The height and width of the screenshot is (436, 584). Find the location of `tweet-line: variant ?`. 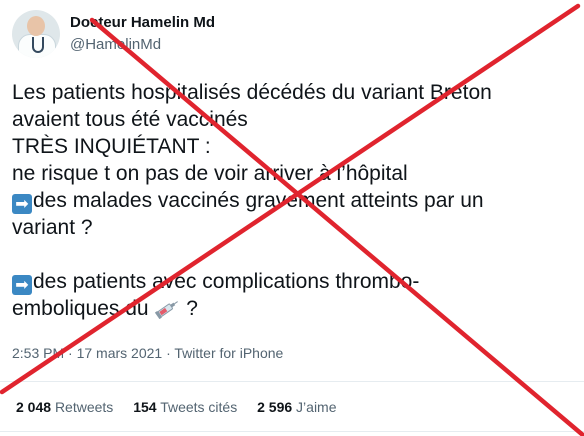

tweet-line: variant ? is located at coordinates (52, 227).